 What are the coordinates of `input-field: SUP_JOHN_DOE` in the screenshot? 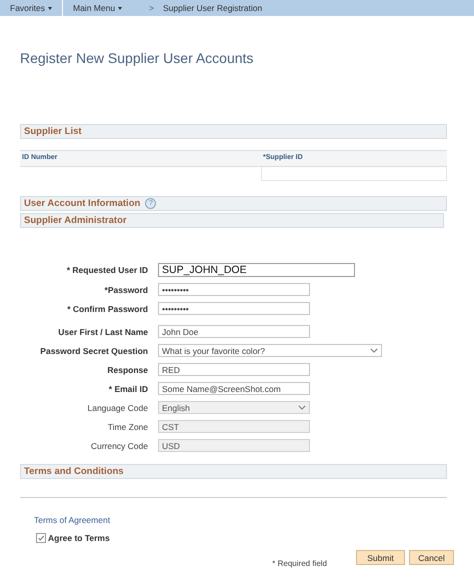 It's located at (256, 270).